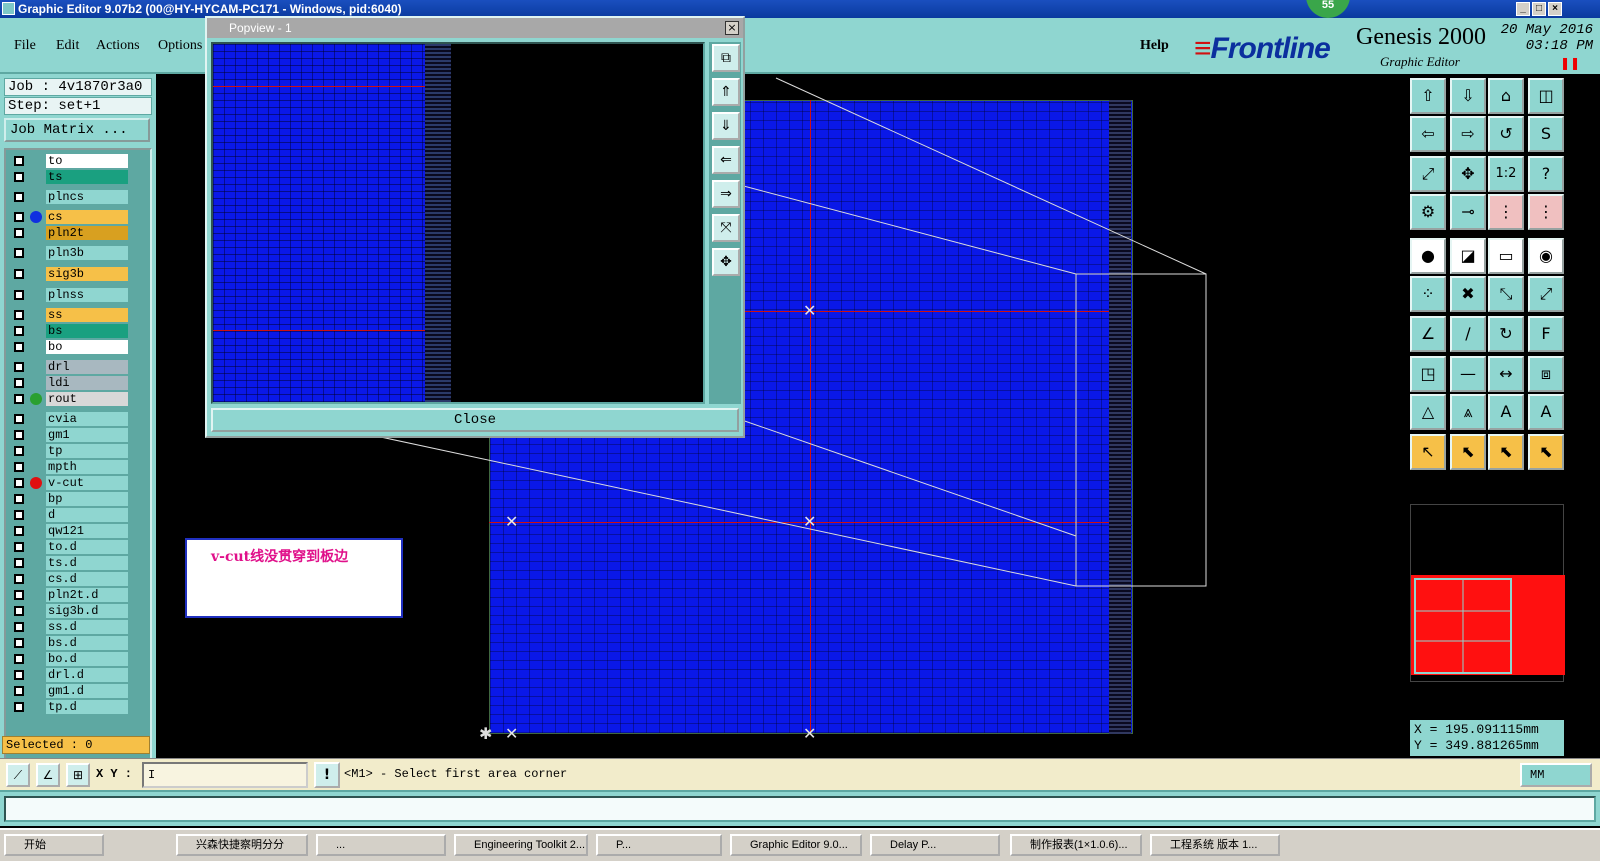 This screenshot has height=861, width=1600. I want to click on snap-icon: ⟋, so click(18, 775).